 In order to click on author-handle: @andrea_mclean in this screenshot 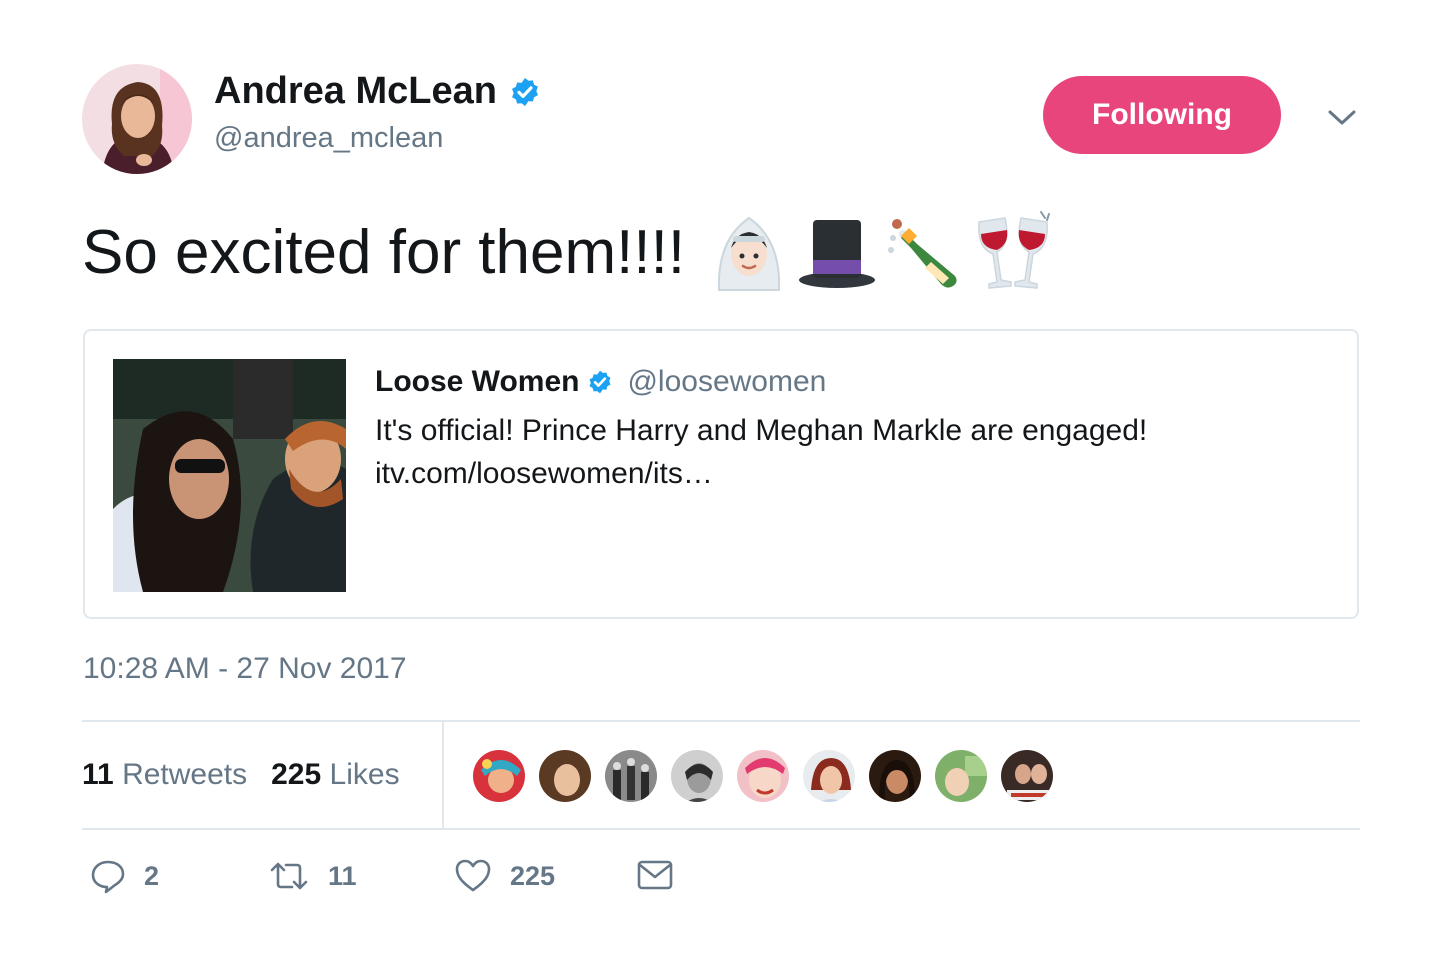, I will do `click(328, 138)`.